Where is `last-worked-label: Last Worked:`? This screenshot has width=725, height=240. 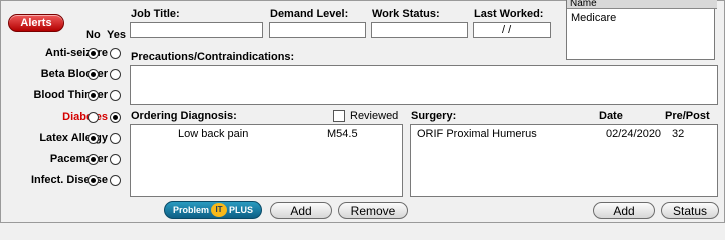
last-worked-label: Last Worked: is located at coordinates (509, 14).